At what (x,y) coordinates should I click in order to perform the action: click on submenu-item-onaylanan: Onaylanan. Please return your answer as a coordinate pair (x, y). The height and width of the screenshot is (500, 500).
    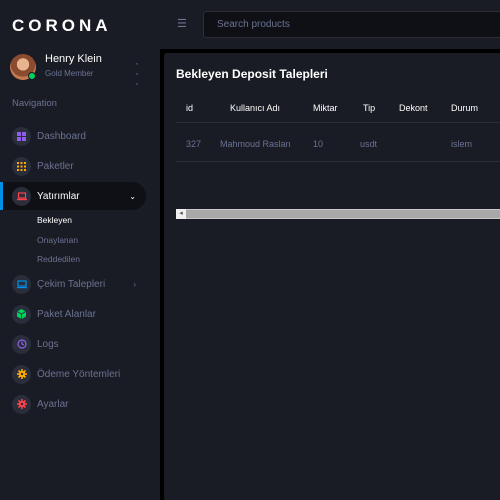
    Looking at the image, I should click on (57, 240).